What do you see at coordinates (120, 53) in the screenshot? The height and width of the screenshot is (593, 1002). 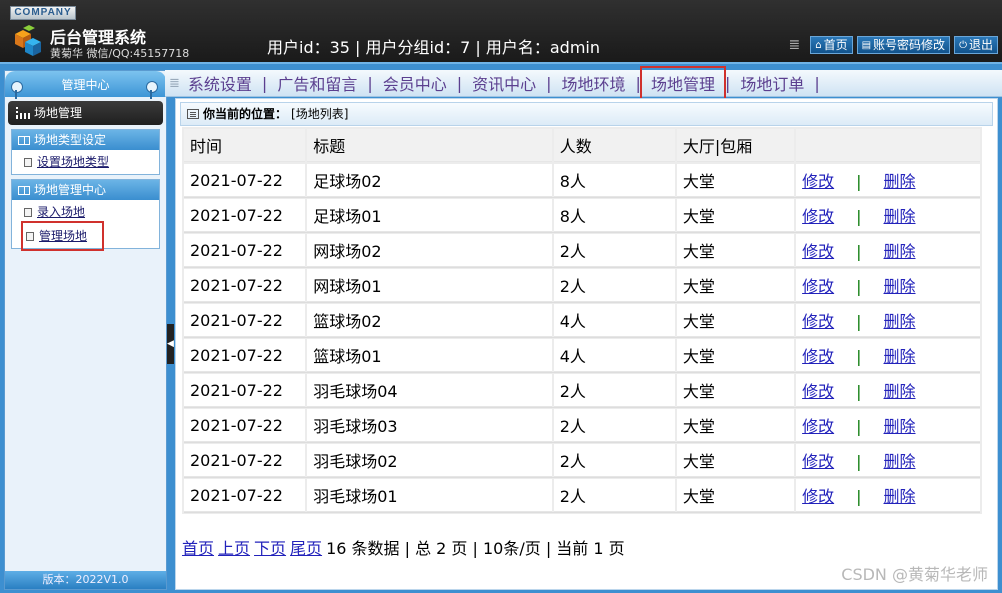 I see `system-subtitle: 黄菊华 微信/QQ:45157718` at bounding box center [120, 53].